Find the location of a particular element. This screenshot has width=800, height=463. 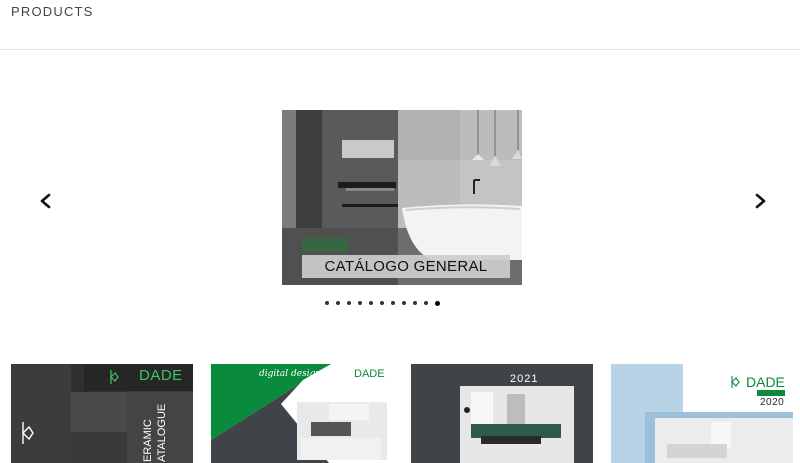

thumb4-brand: DADE is located at coordinates (765, 382).